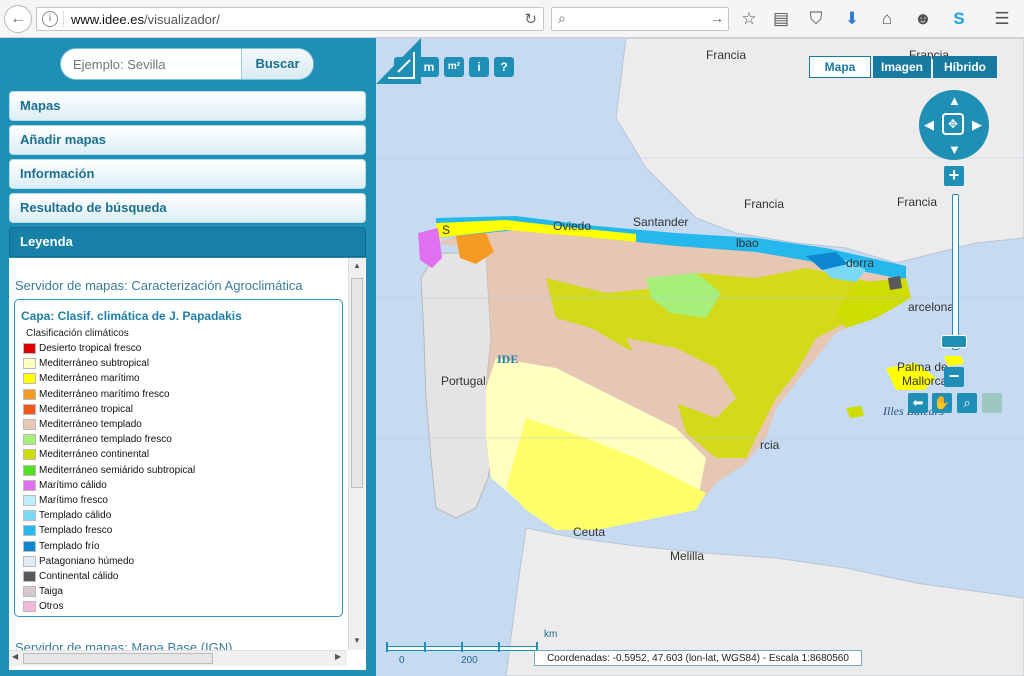  I want to click on next-server-title: Servidor de mapas: Mapa Base (IGN), so click(124, 645).